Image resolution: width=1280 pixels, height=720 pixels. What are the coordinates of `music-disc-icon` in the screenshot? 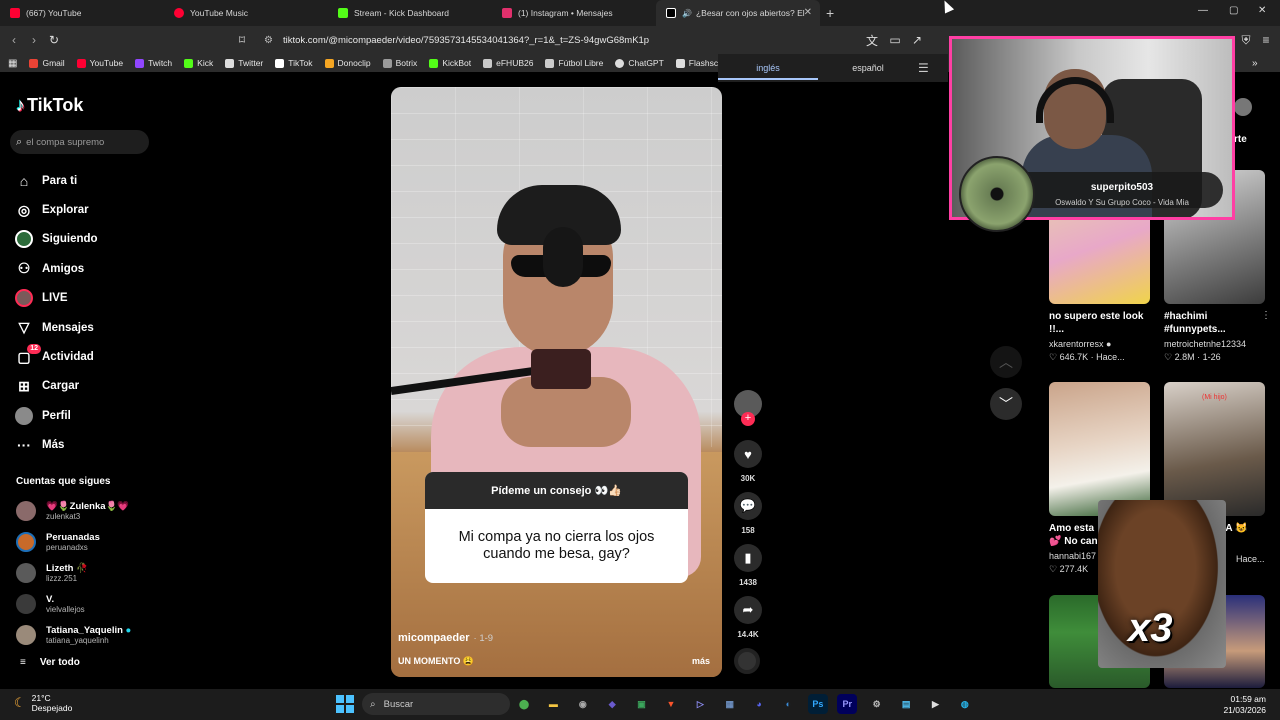 It's located at (747, 661).